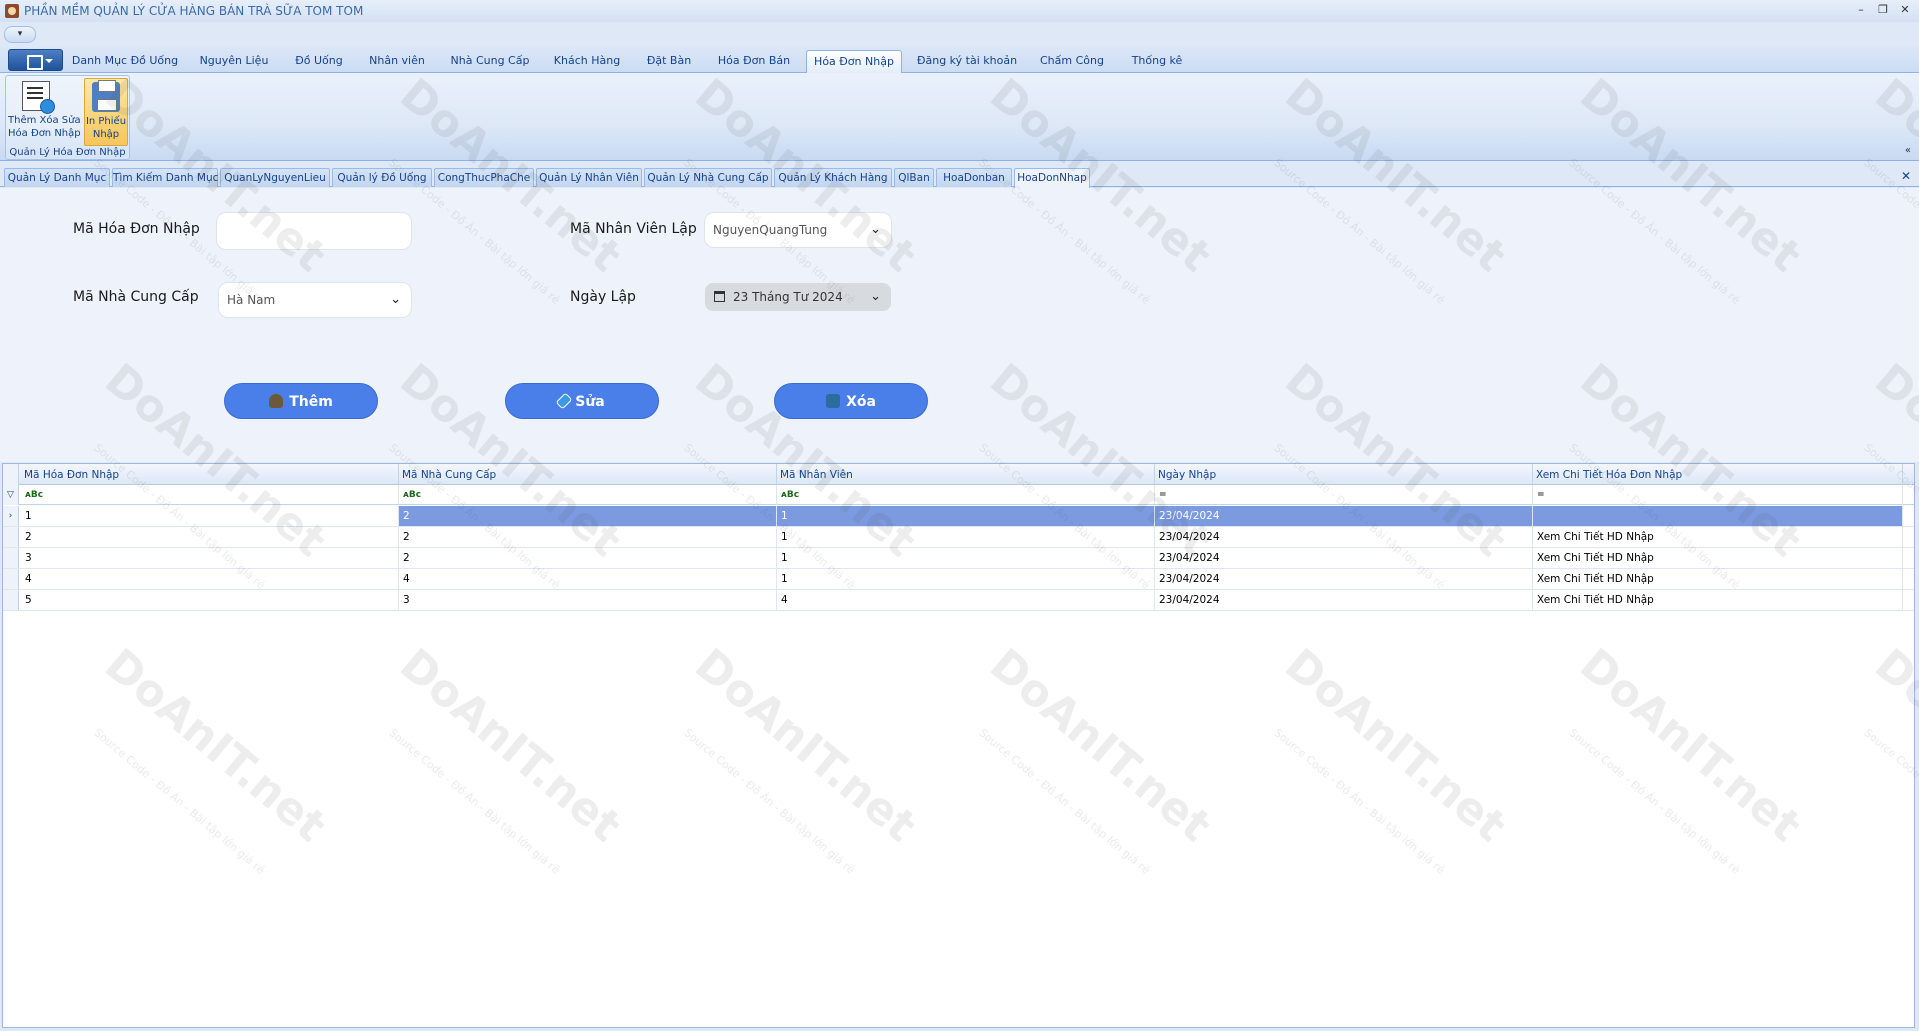 The width and height of the screenshot is (1919, 1031). I want to click on ma-nhan-vien-lap-label: Mã Nhân Viên Lập, so click(633, 229).